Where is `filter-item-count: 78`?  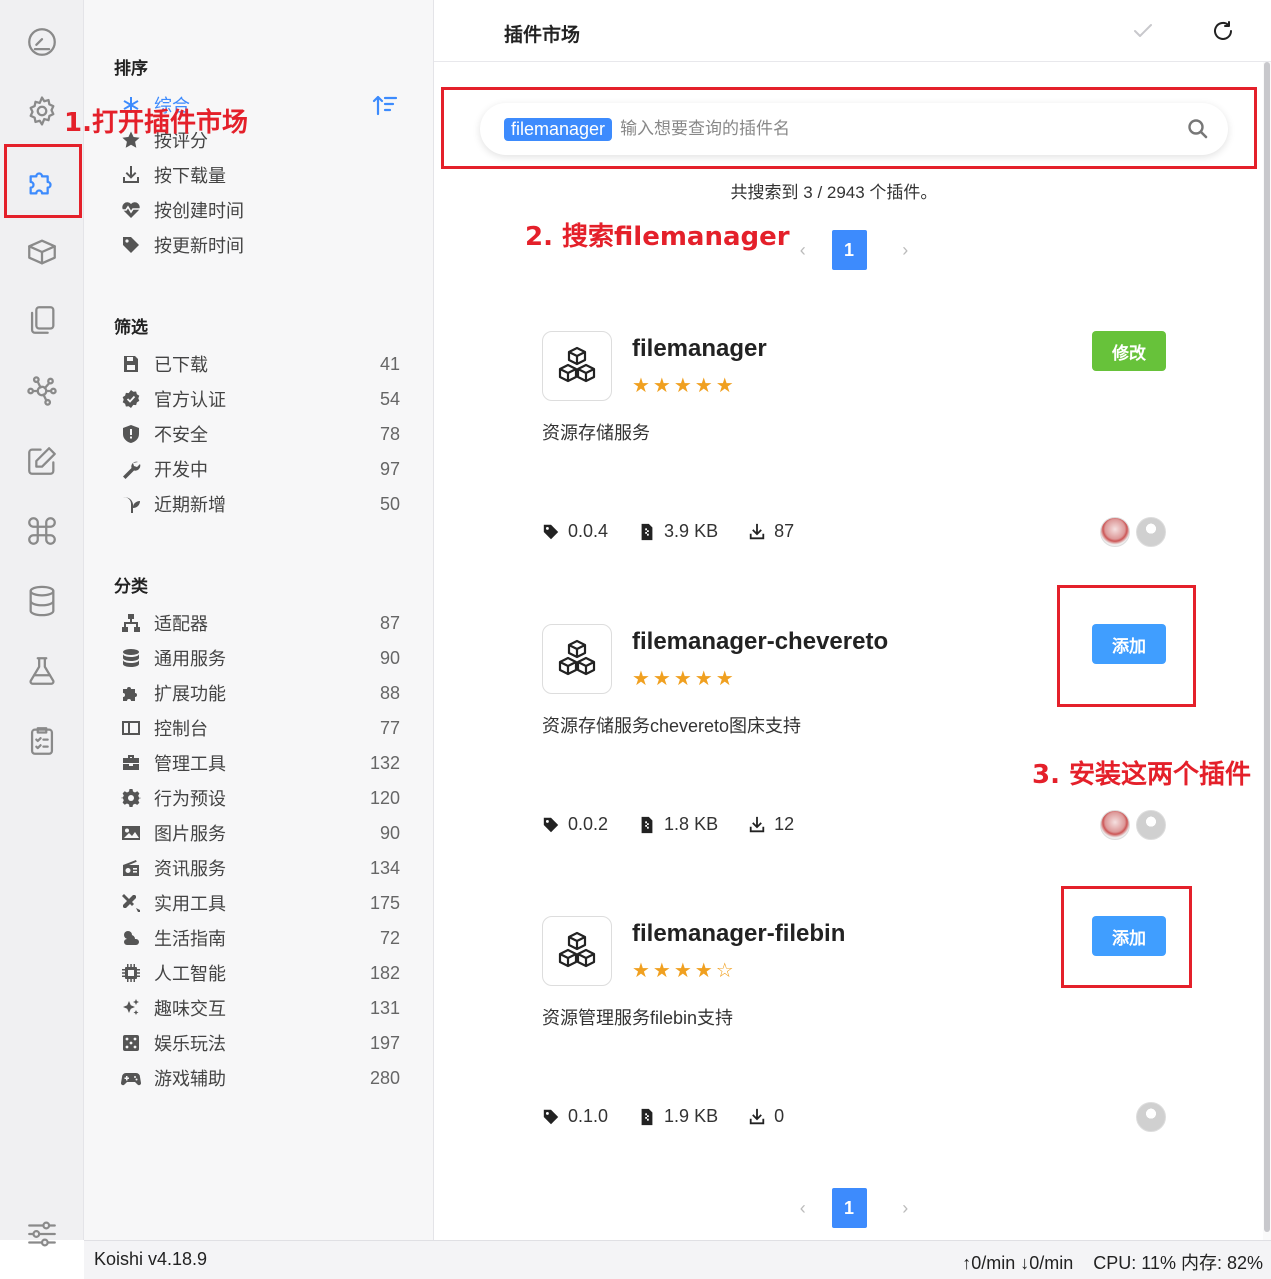
filter-item-count: 78 is located at coordinates (389, 433).